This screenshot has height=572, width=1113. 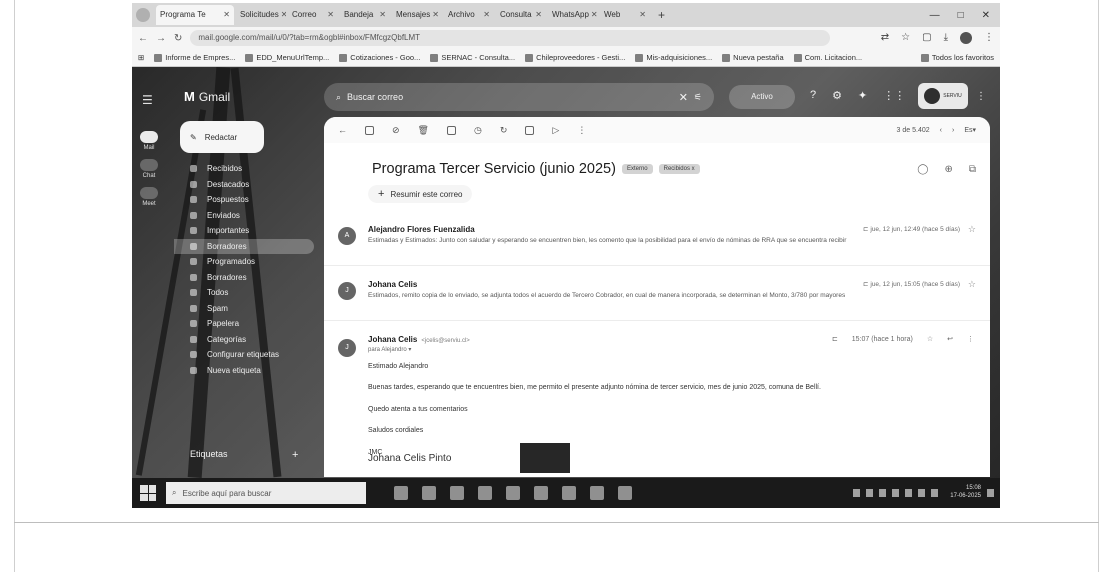 What do you see at coordinates (365, 15) in the screenshot?
I see `browser-tab: Bandeja ✕` at bounding box center [365, 15].